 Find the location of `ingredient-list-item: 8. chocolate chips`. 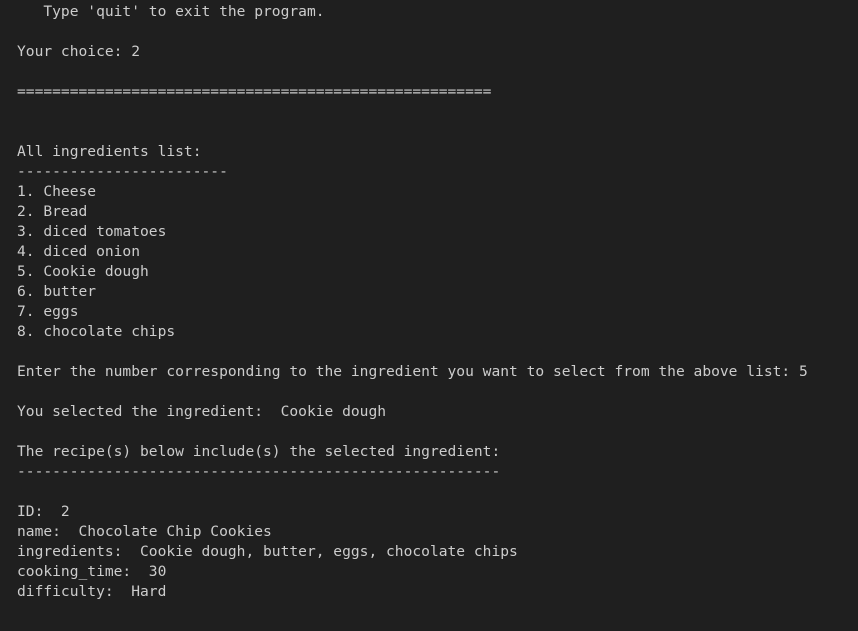

ingredient-list-item: 8. chocolate chips is located at coordinates (96, 331).